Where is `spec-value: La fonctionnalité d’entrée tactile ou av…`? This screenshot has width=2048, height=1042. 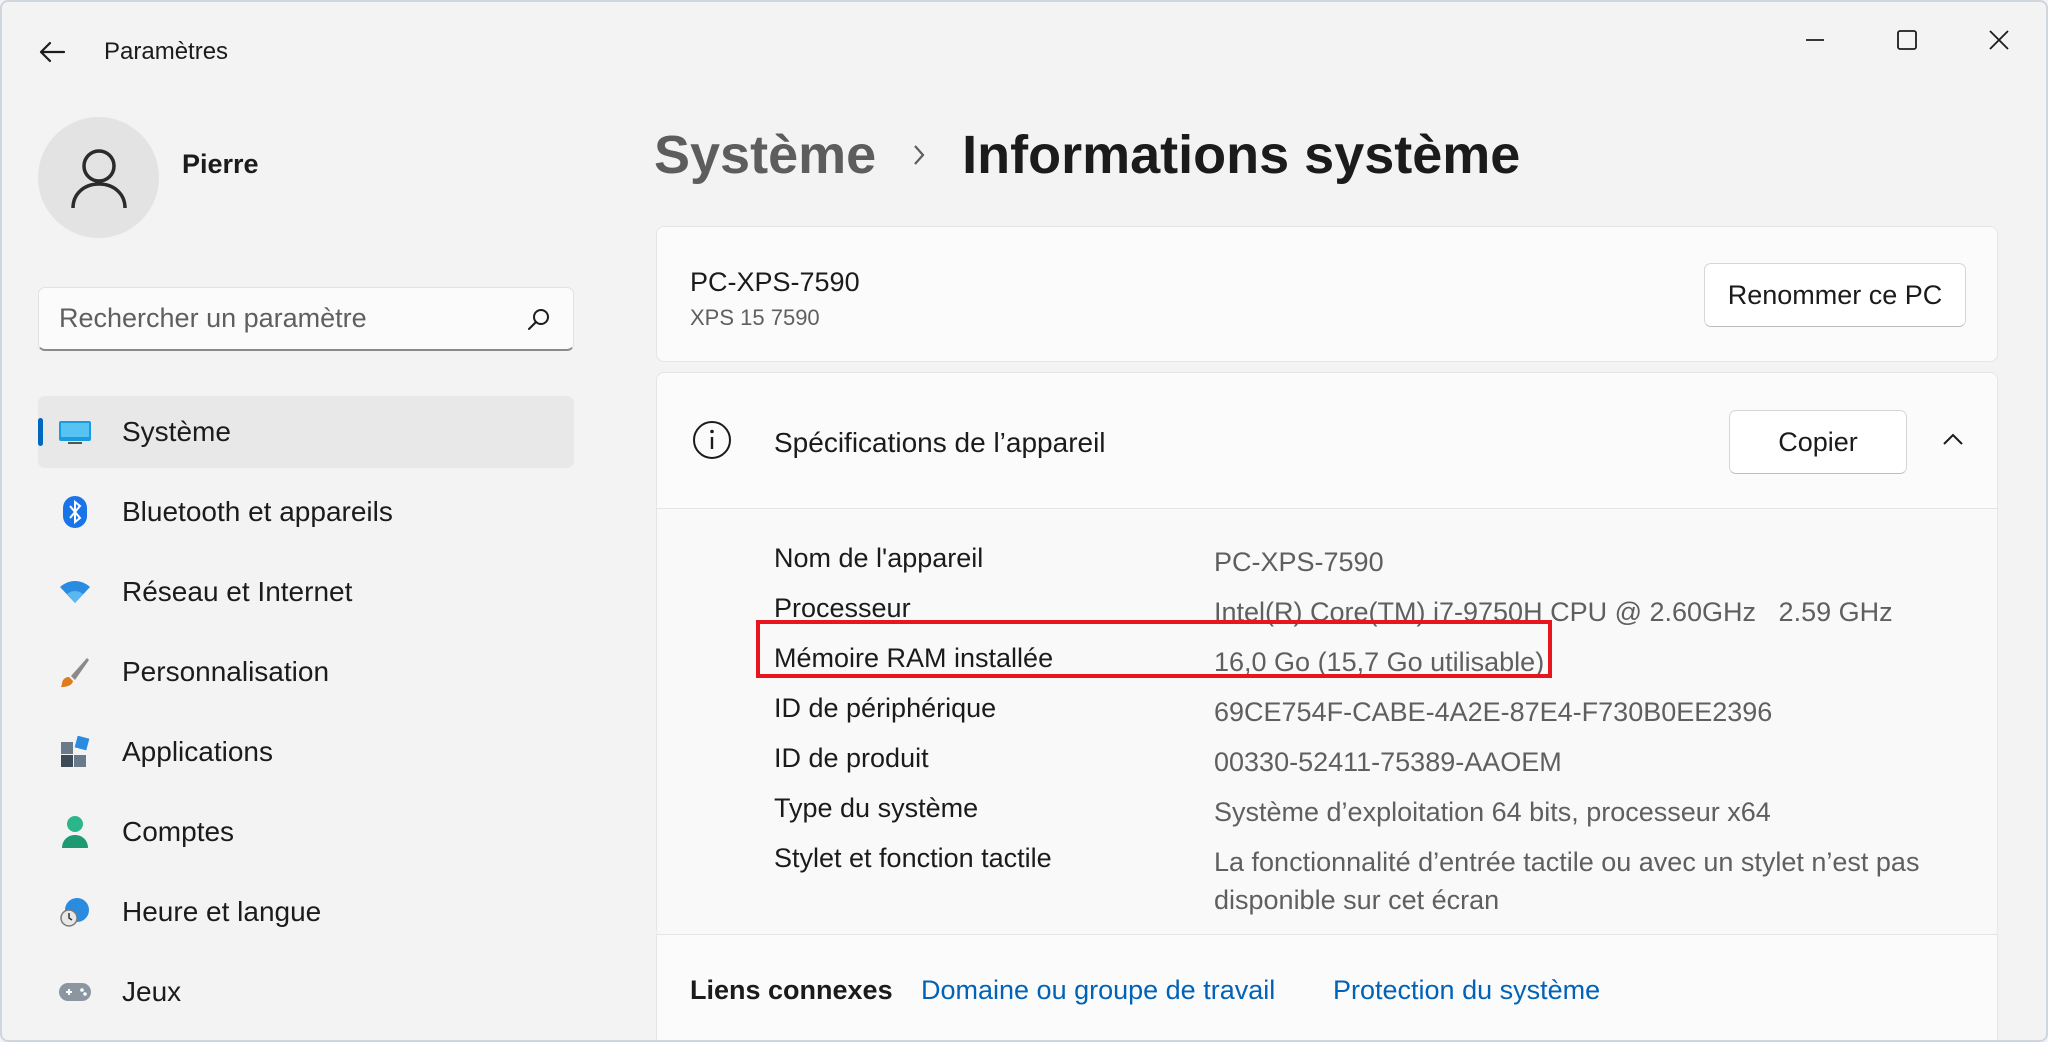 spec-value: La fonctionnalité d’entrée tactile ou av… is located at coordinates (1567, 881).